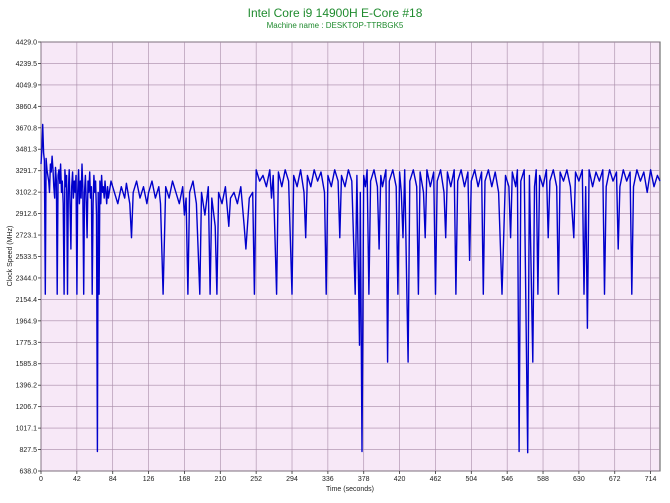  What do you see at coordinates (579, 479) in the screenshot?
I see `x-tick-label: 630` at bounding box center [579, 479].